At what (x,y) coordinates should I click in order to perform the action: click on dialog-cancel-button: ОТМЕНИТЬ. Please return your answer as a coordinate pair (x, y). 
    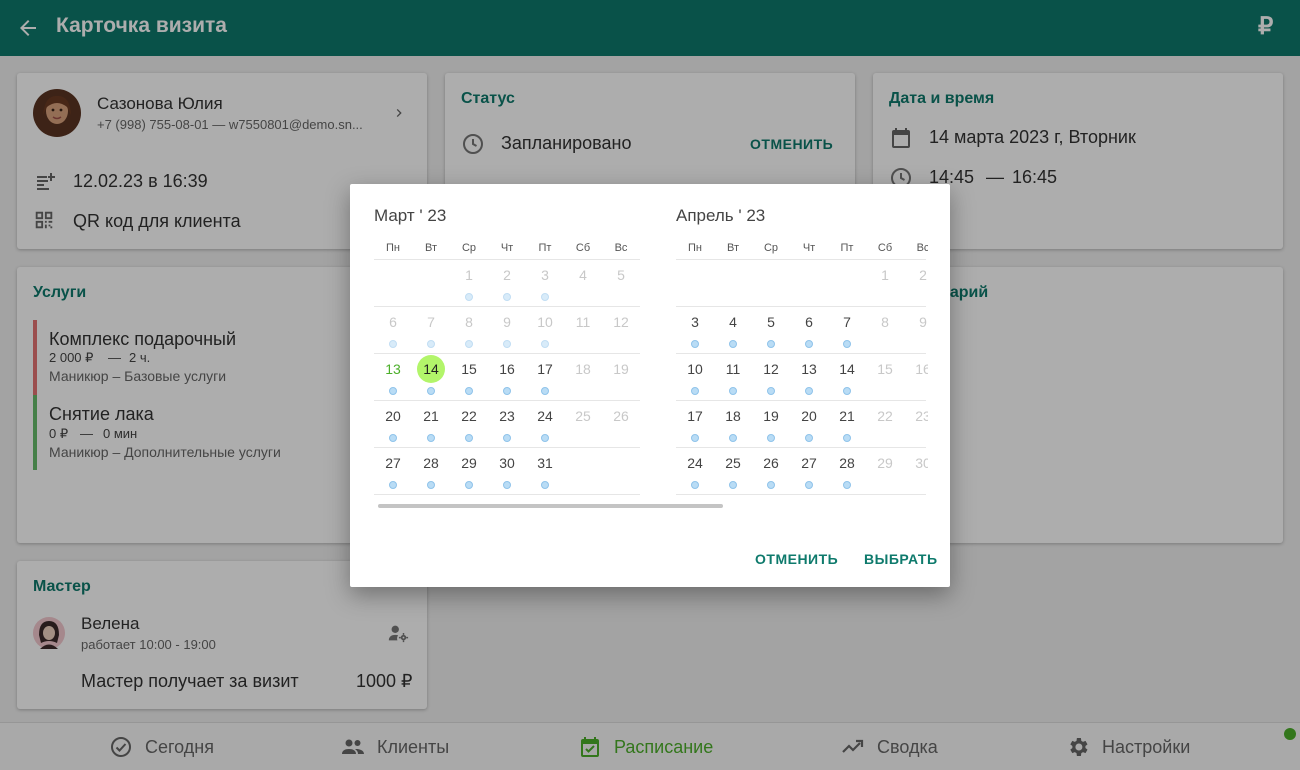
    Looking at the image, I should click on (796, 559).